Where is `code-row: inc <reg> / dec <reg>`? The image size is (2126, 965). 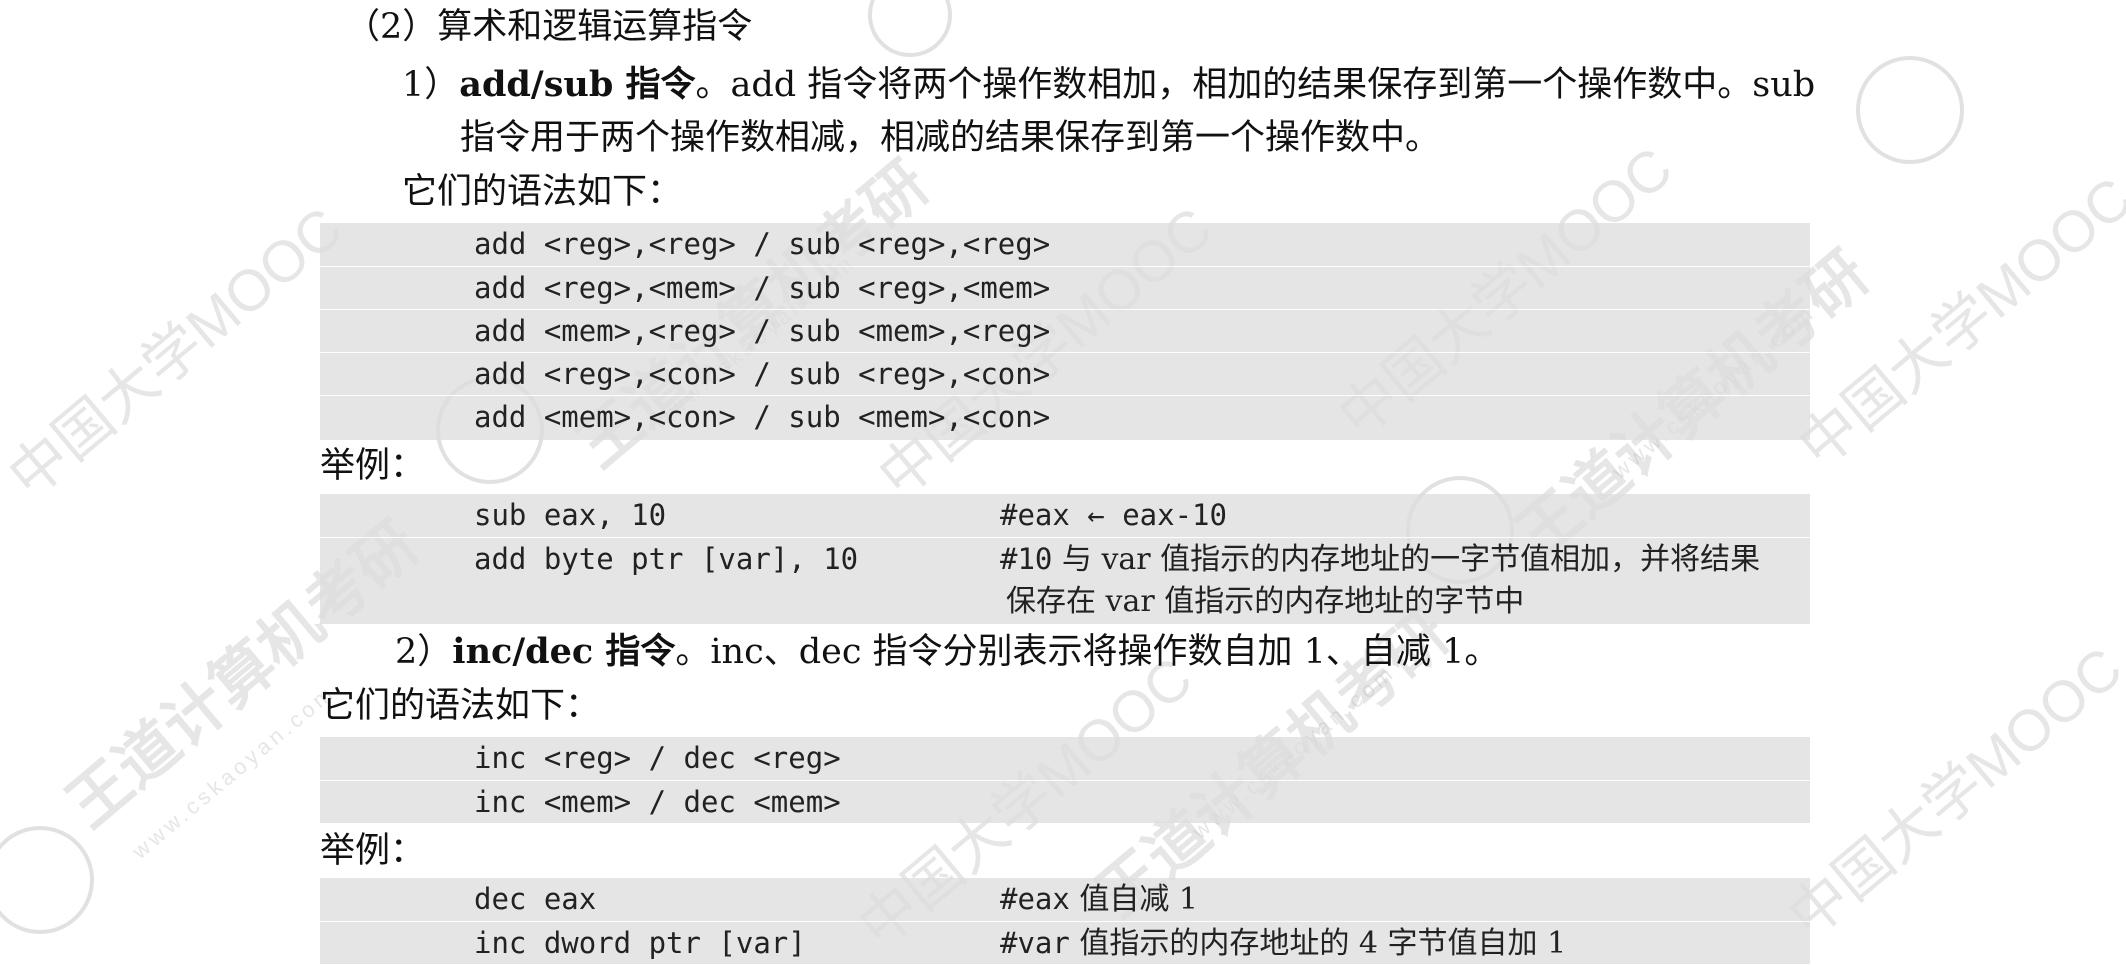 code-row: inc <reg> / dec <reg> is located at coordinates (1065, 758).